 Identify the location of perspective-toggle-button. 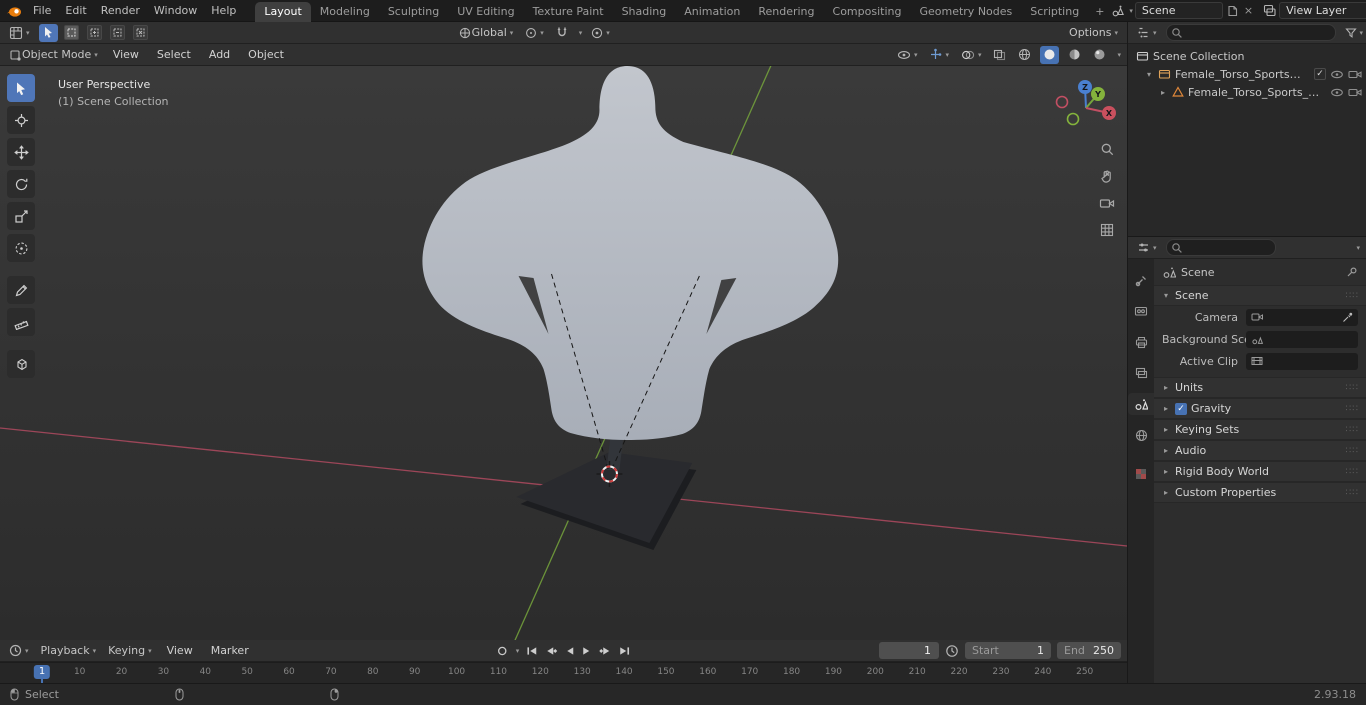
(1107, 230).